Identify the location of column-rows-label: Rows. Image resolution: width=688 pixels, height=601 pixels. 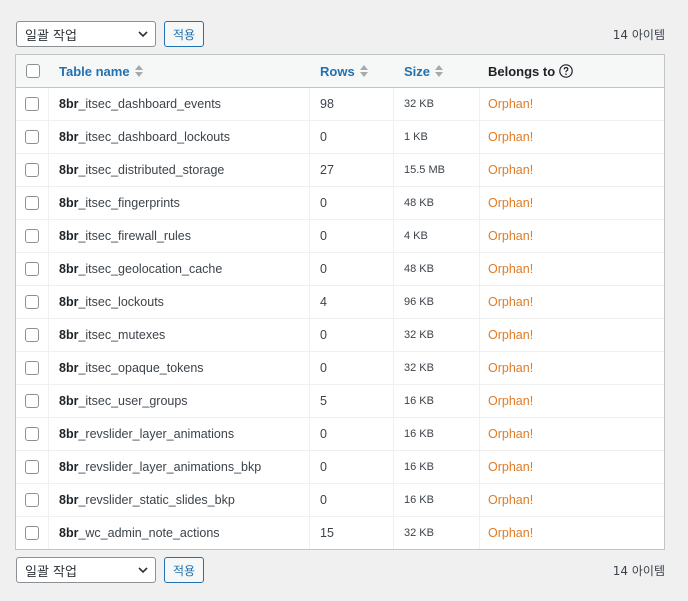
(337, 71).